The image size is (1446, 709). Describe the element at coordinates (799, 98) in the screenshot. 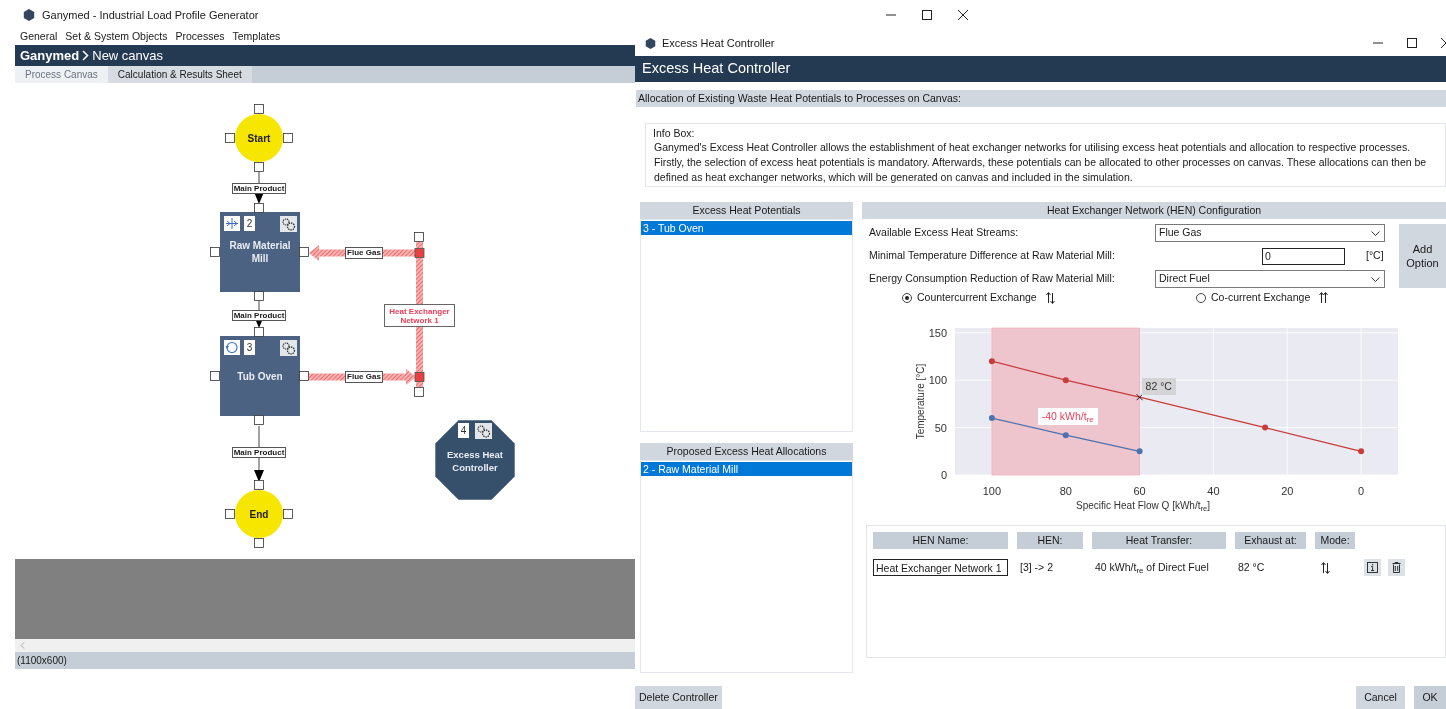

I see `section-title: Allocation of Existing Waste Heat Potentials to Processes on Canvas:` at that location.